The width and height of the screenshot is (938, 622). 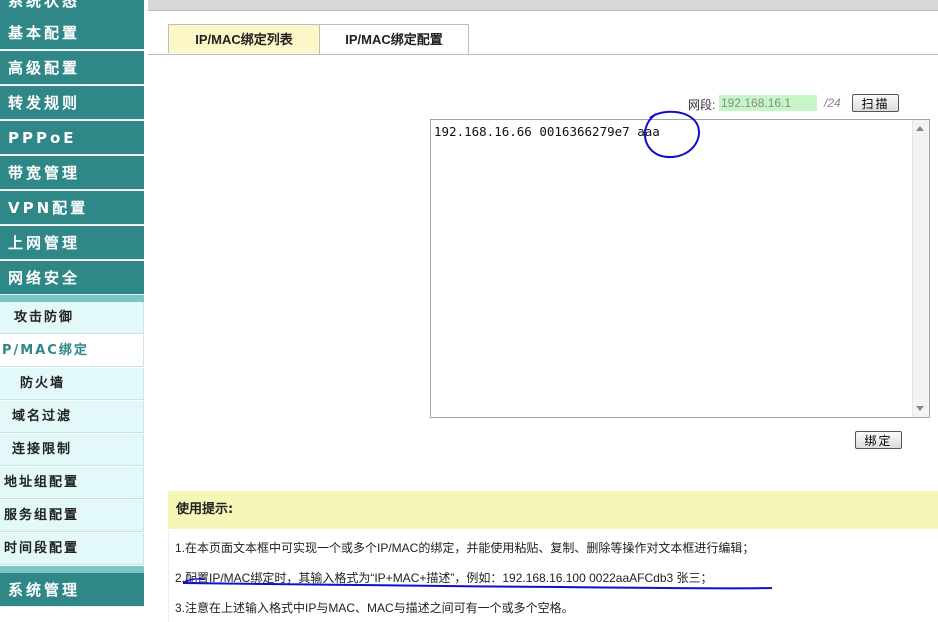 I want to click on scroll-down-icon, so click(x=920, y=408).